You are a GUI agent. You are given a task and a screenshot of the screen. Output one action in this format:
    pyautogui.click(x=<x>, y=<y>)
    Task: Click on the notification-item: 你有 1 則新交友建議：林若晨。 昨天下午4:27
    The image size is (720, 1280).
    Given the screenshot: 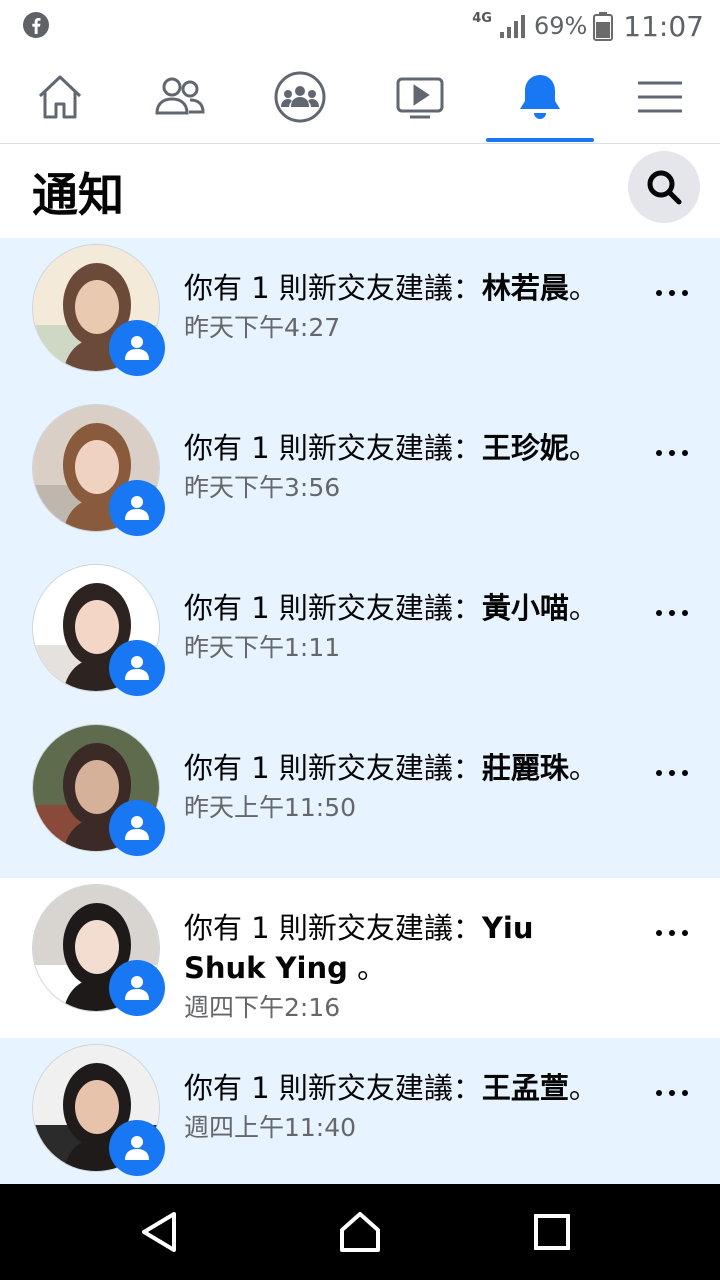 What is the action you would take?
    pyautogui.click(x=360, y=318)
    